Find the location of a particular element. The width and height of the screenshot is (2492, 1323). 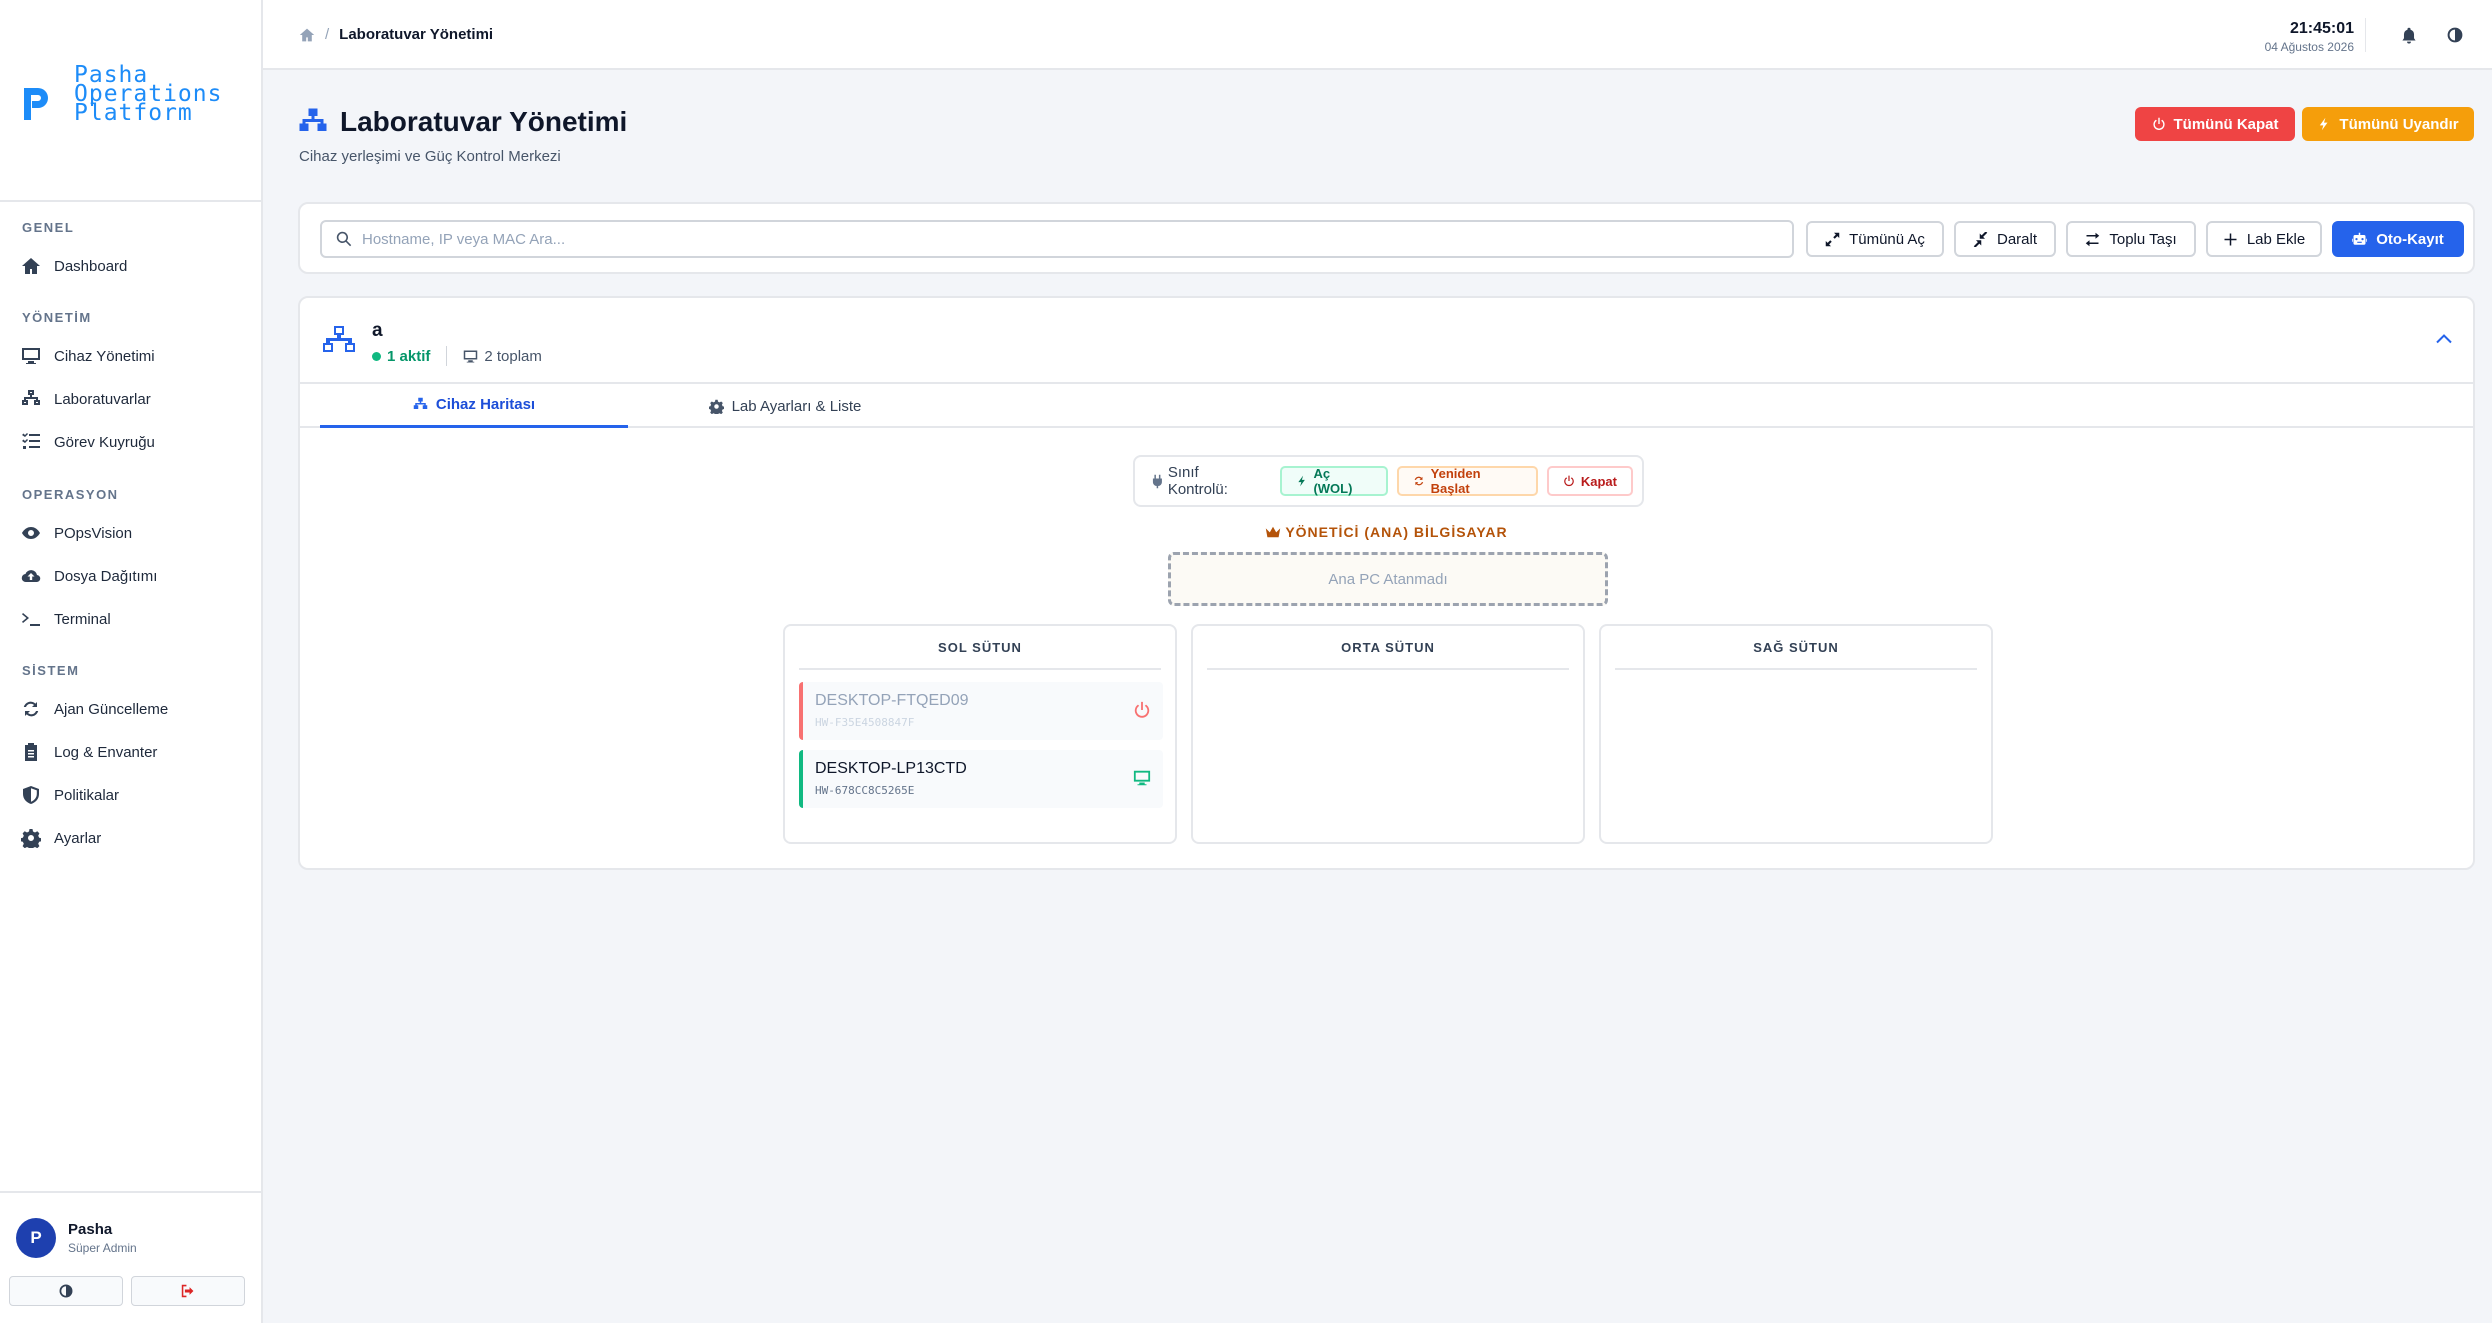

sidebar-item-label: Politikalar is located at coordinates (87, 795).